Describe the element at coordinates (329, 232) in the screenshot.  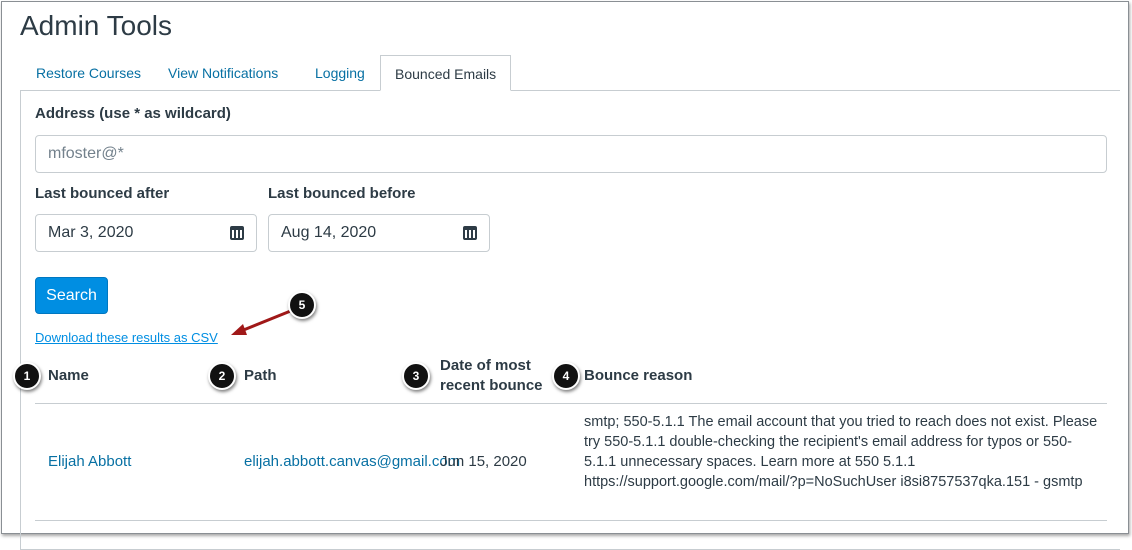
I see `before-date-value: Aug 14, 2020` at that location.